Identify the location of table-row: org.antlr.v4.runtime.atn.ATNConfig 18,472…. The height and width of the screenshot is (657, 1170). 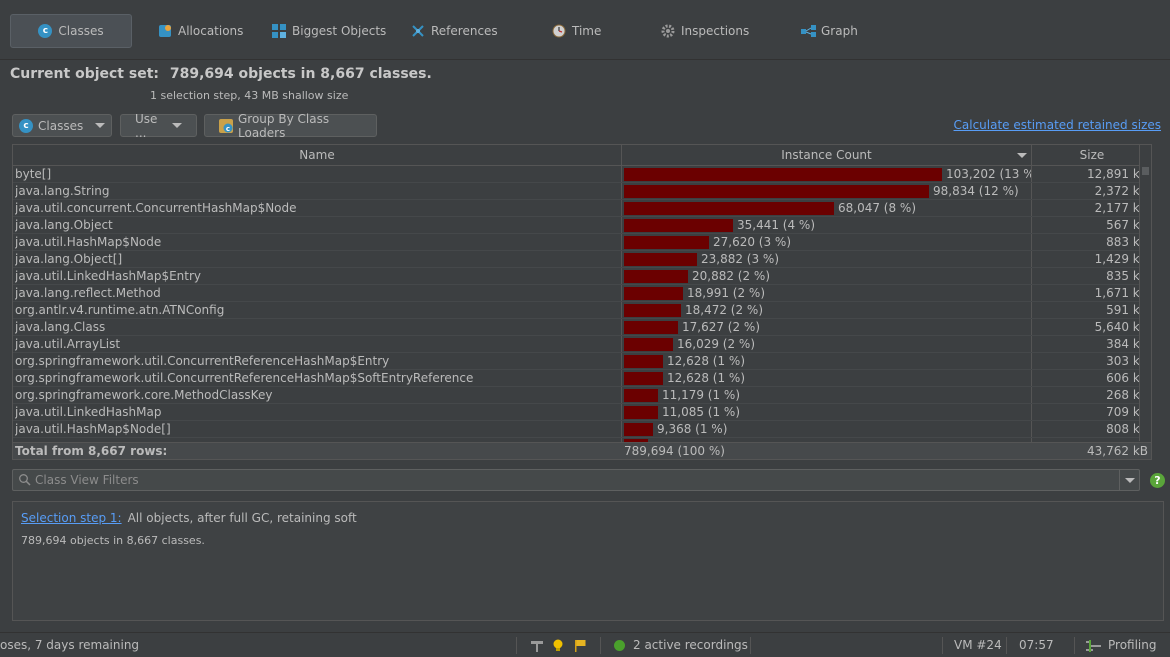
(582, 310).